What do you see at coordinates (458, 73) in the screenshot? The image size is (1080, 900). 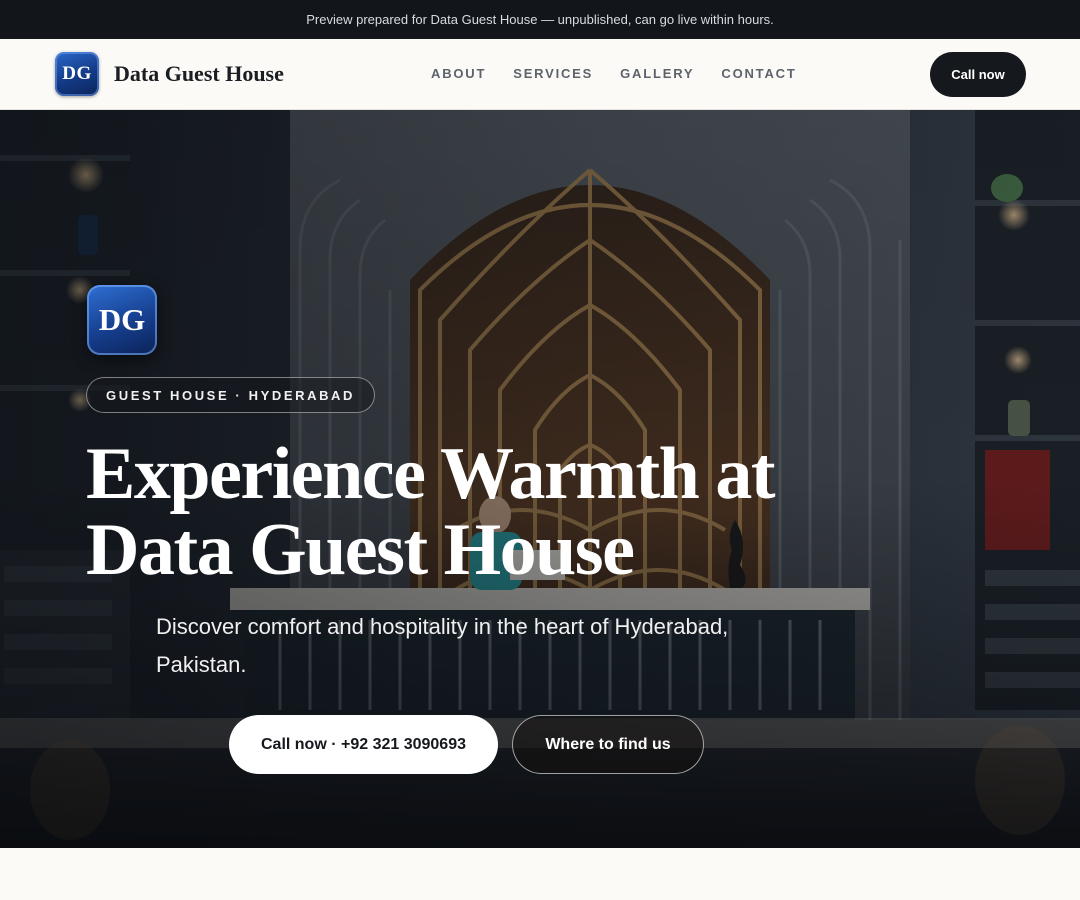 I see `nav-link-about: ABOUT` at bounding box center [458, 73].